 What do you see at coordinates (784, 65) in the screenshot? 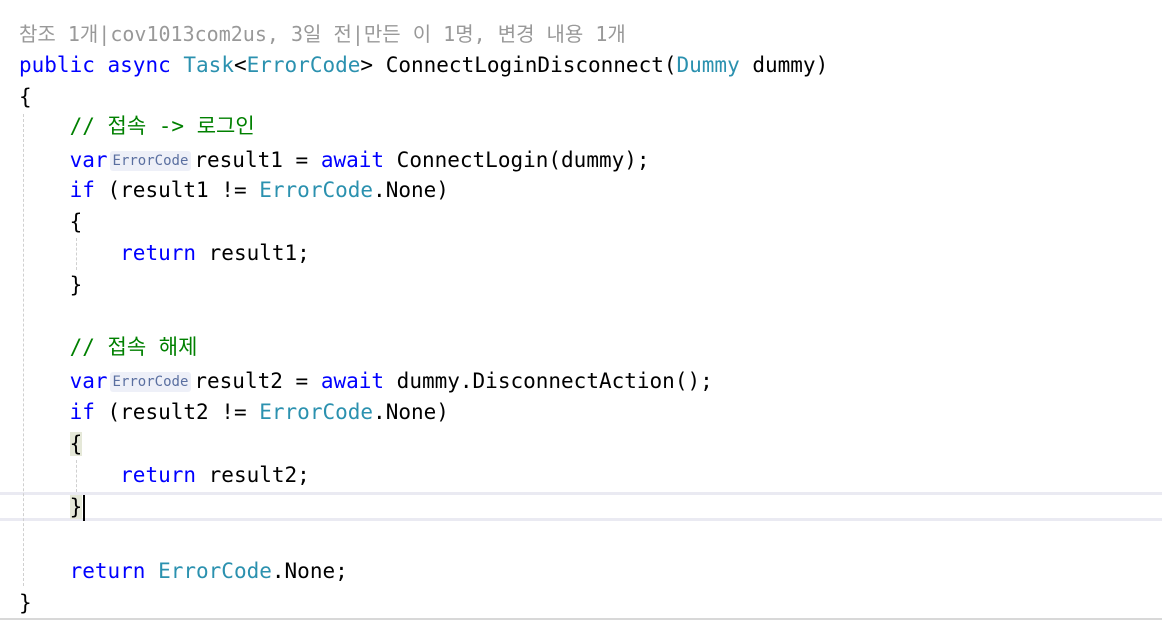
I see `param-name: dummy)` at bounding box center [784, 65].